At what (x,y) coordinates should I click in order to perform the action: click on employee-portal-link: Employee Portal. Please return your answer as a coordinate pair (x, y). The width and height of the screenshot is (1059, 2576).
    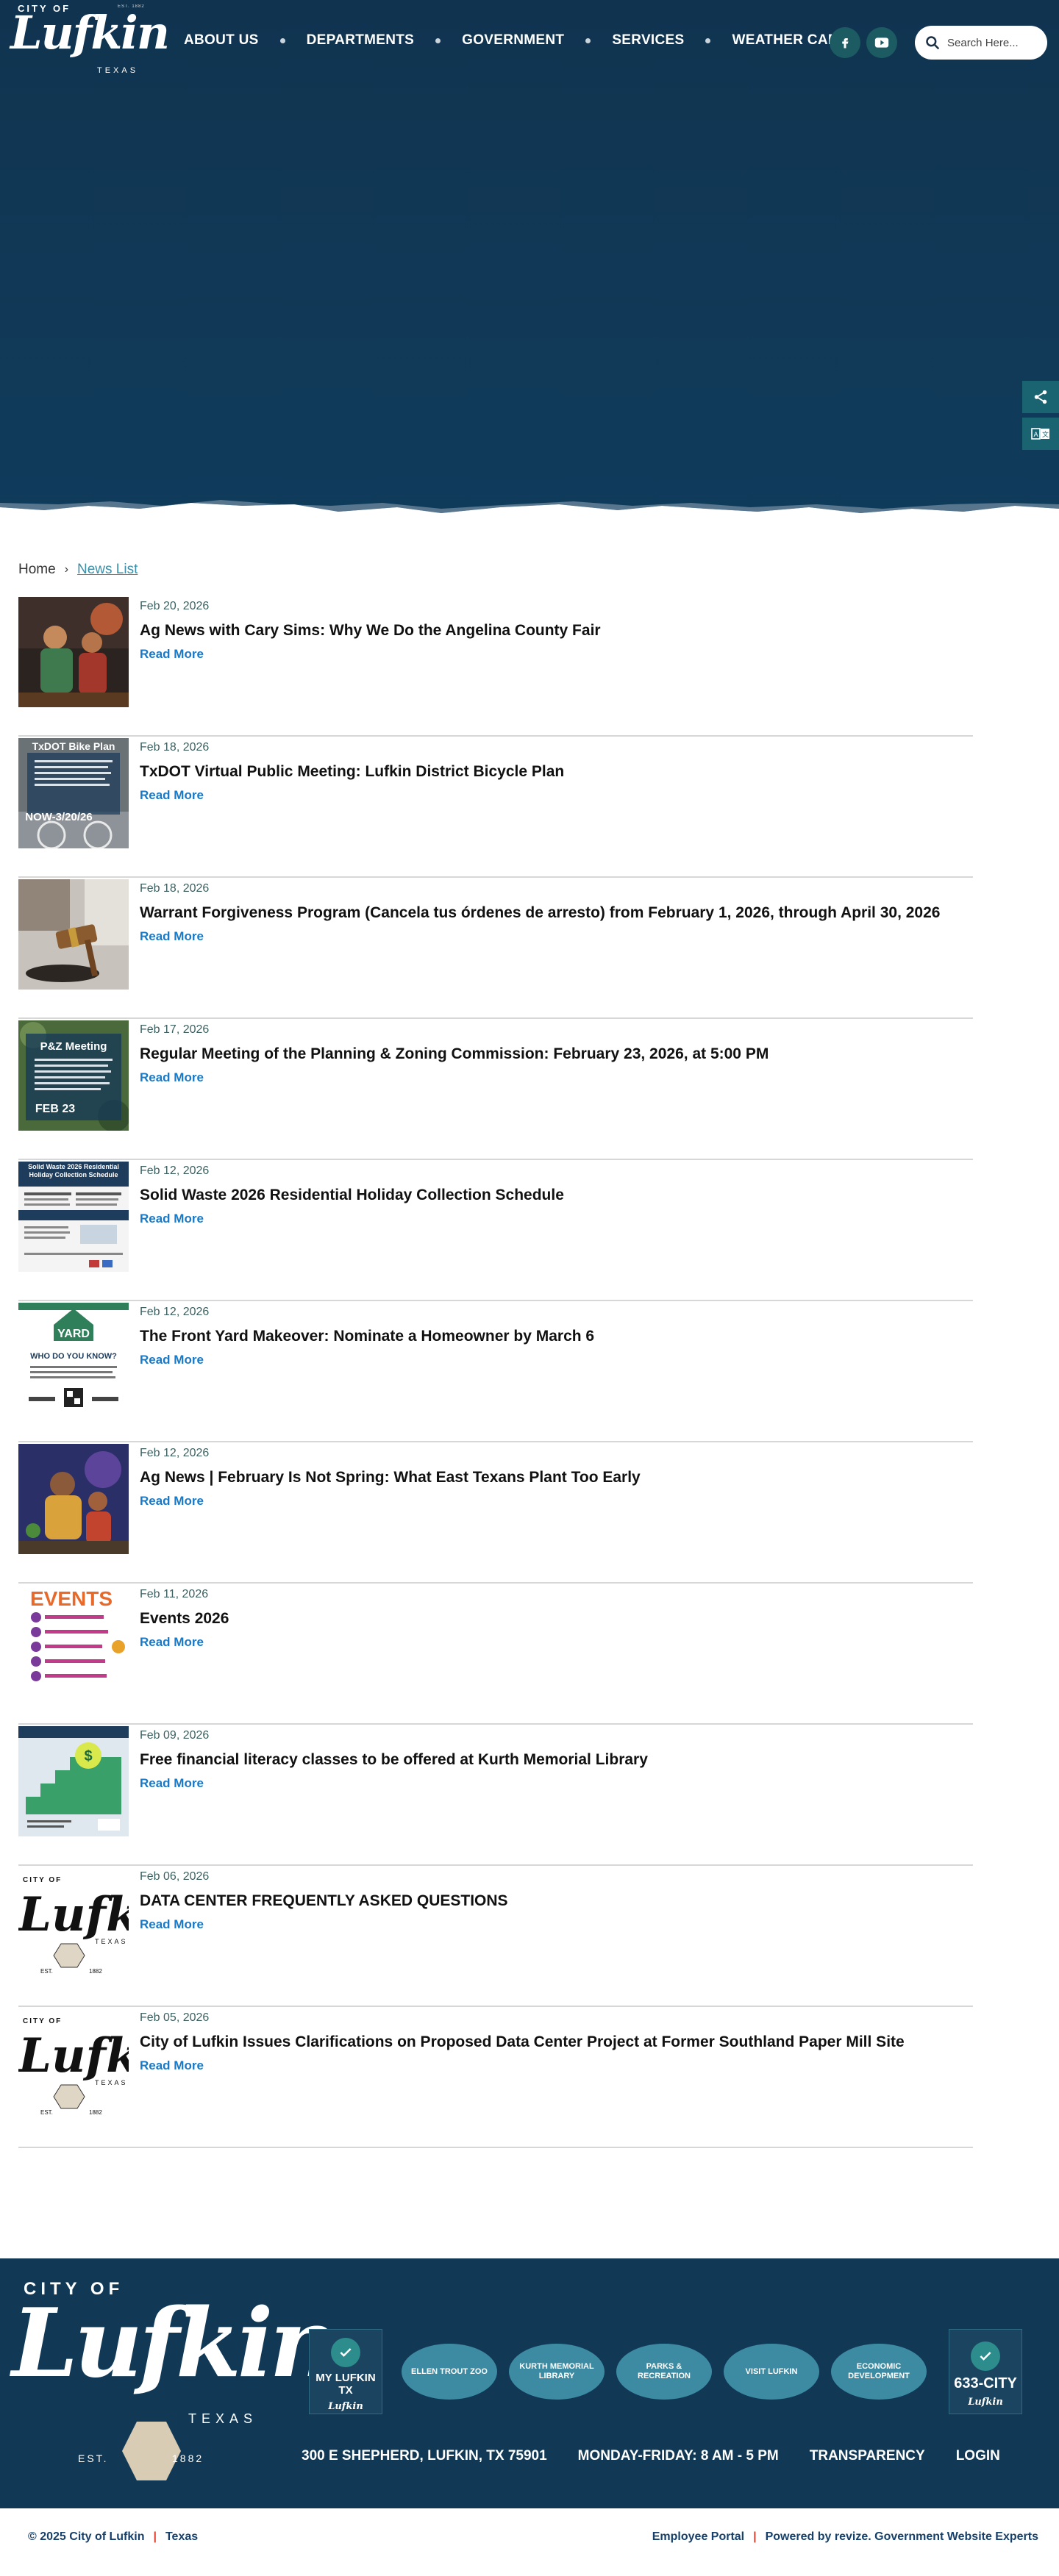
    Looking at the image, I should click on (698, 2537).